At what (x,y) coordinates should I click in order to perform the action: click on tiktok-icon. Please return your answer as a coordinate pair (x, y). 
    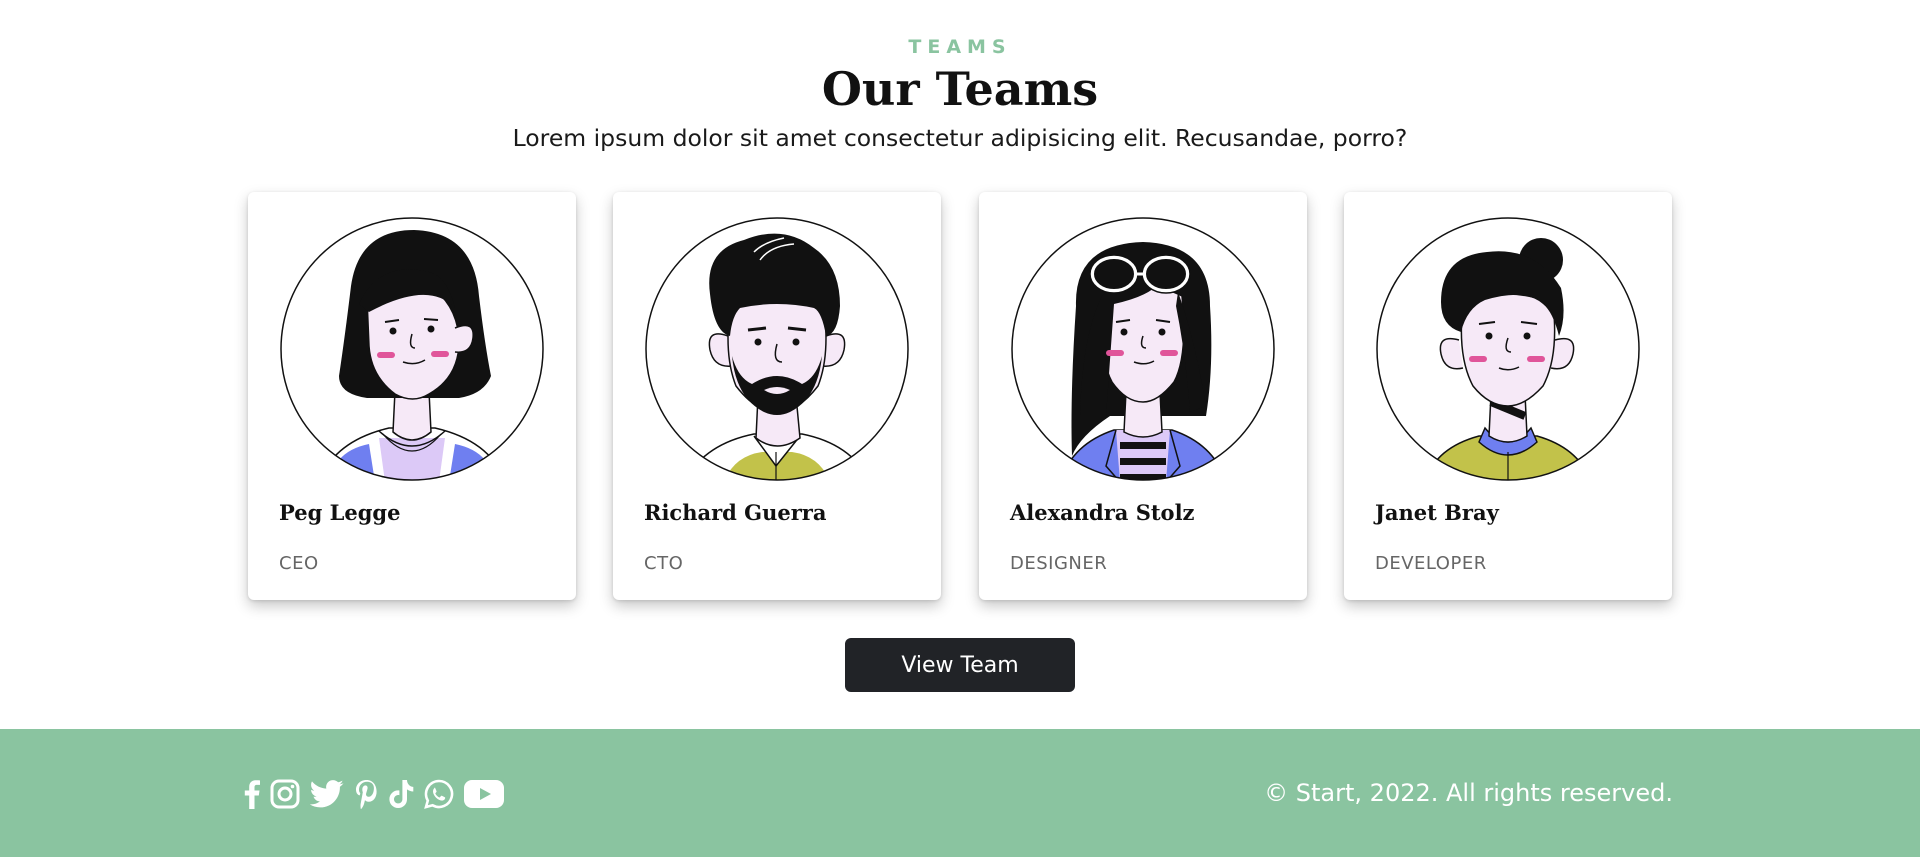
    Looking at the image, I should click on (401, 794).